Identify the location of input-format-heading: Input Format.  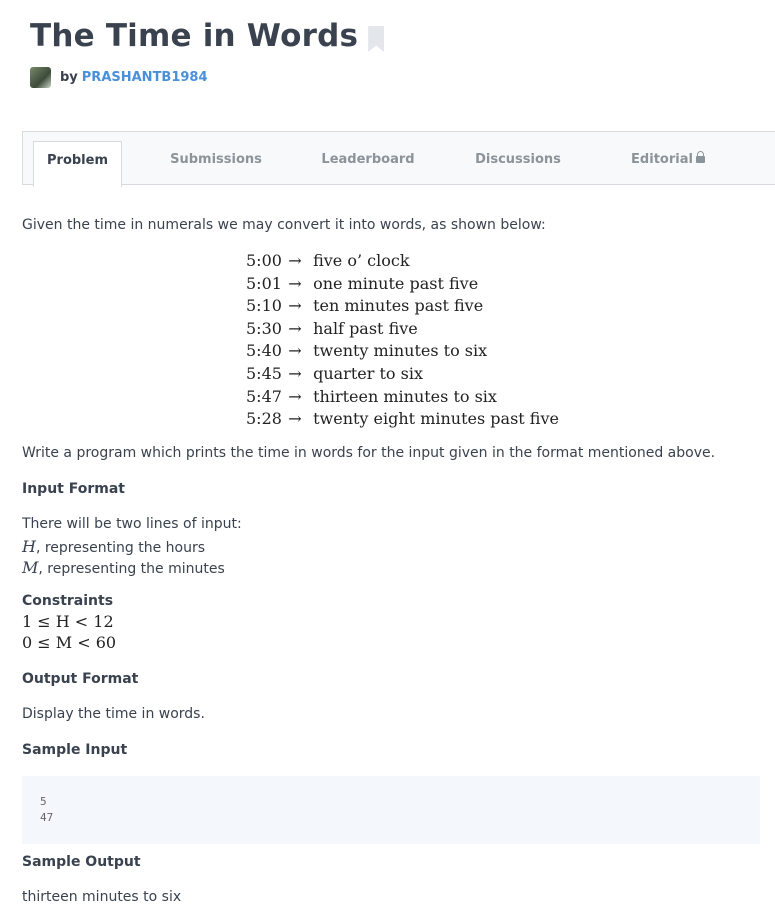
(73, 489).